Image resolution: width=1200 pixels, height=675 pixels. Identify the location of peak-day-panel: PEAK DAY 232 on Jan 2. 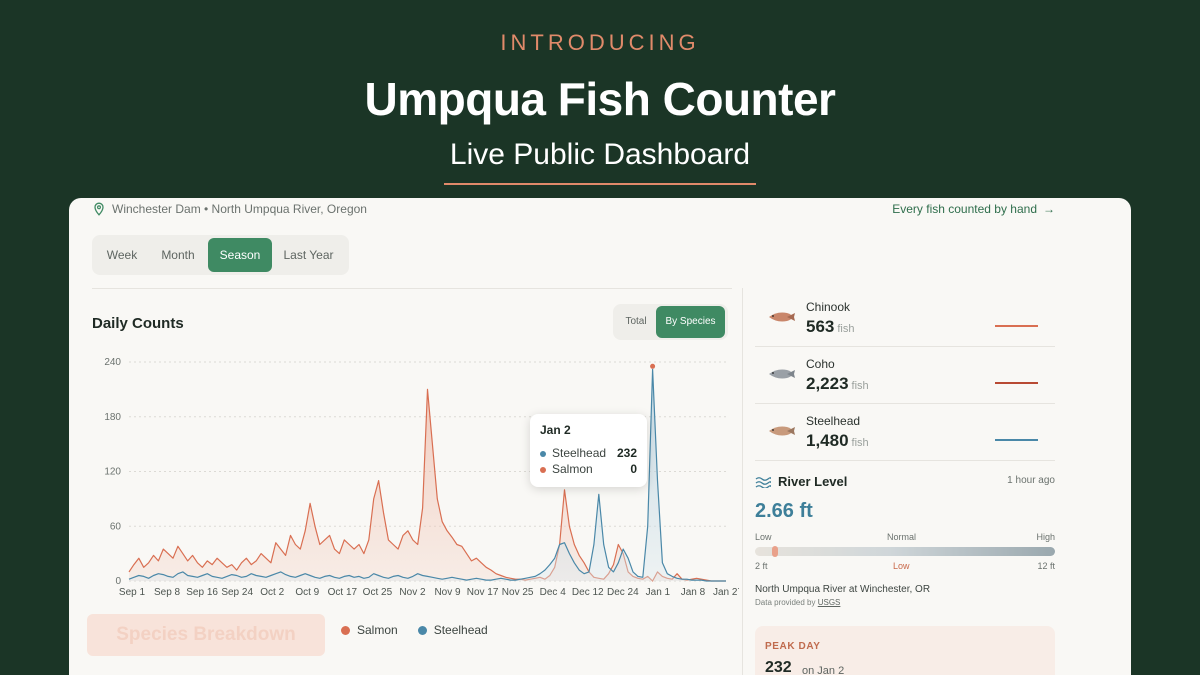
(905, 650).